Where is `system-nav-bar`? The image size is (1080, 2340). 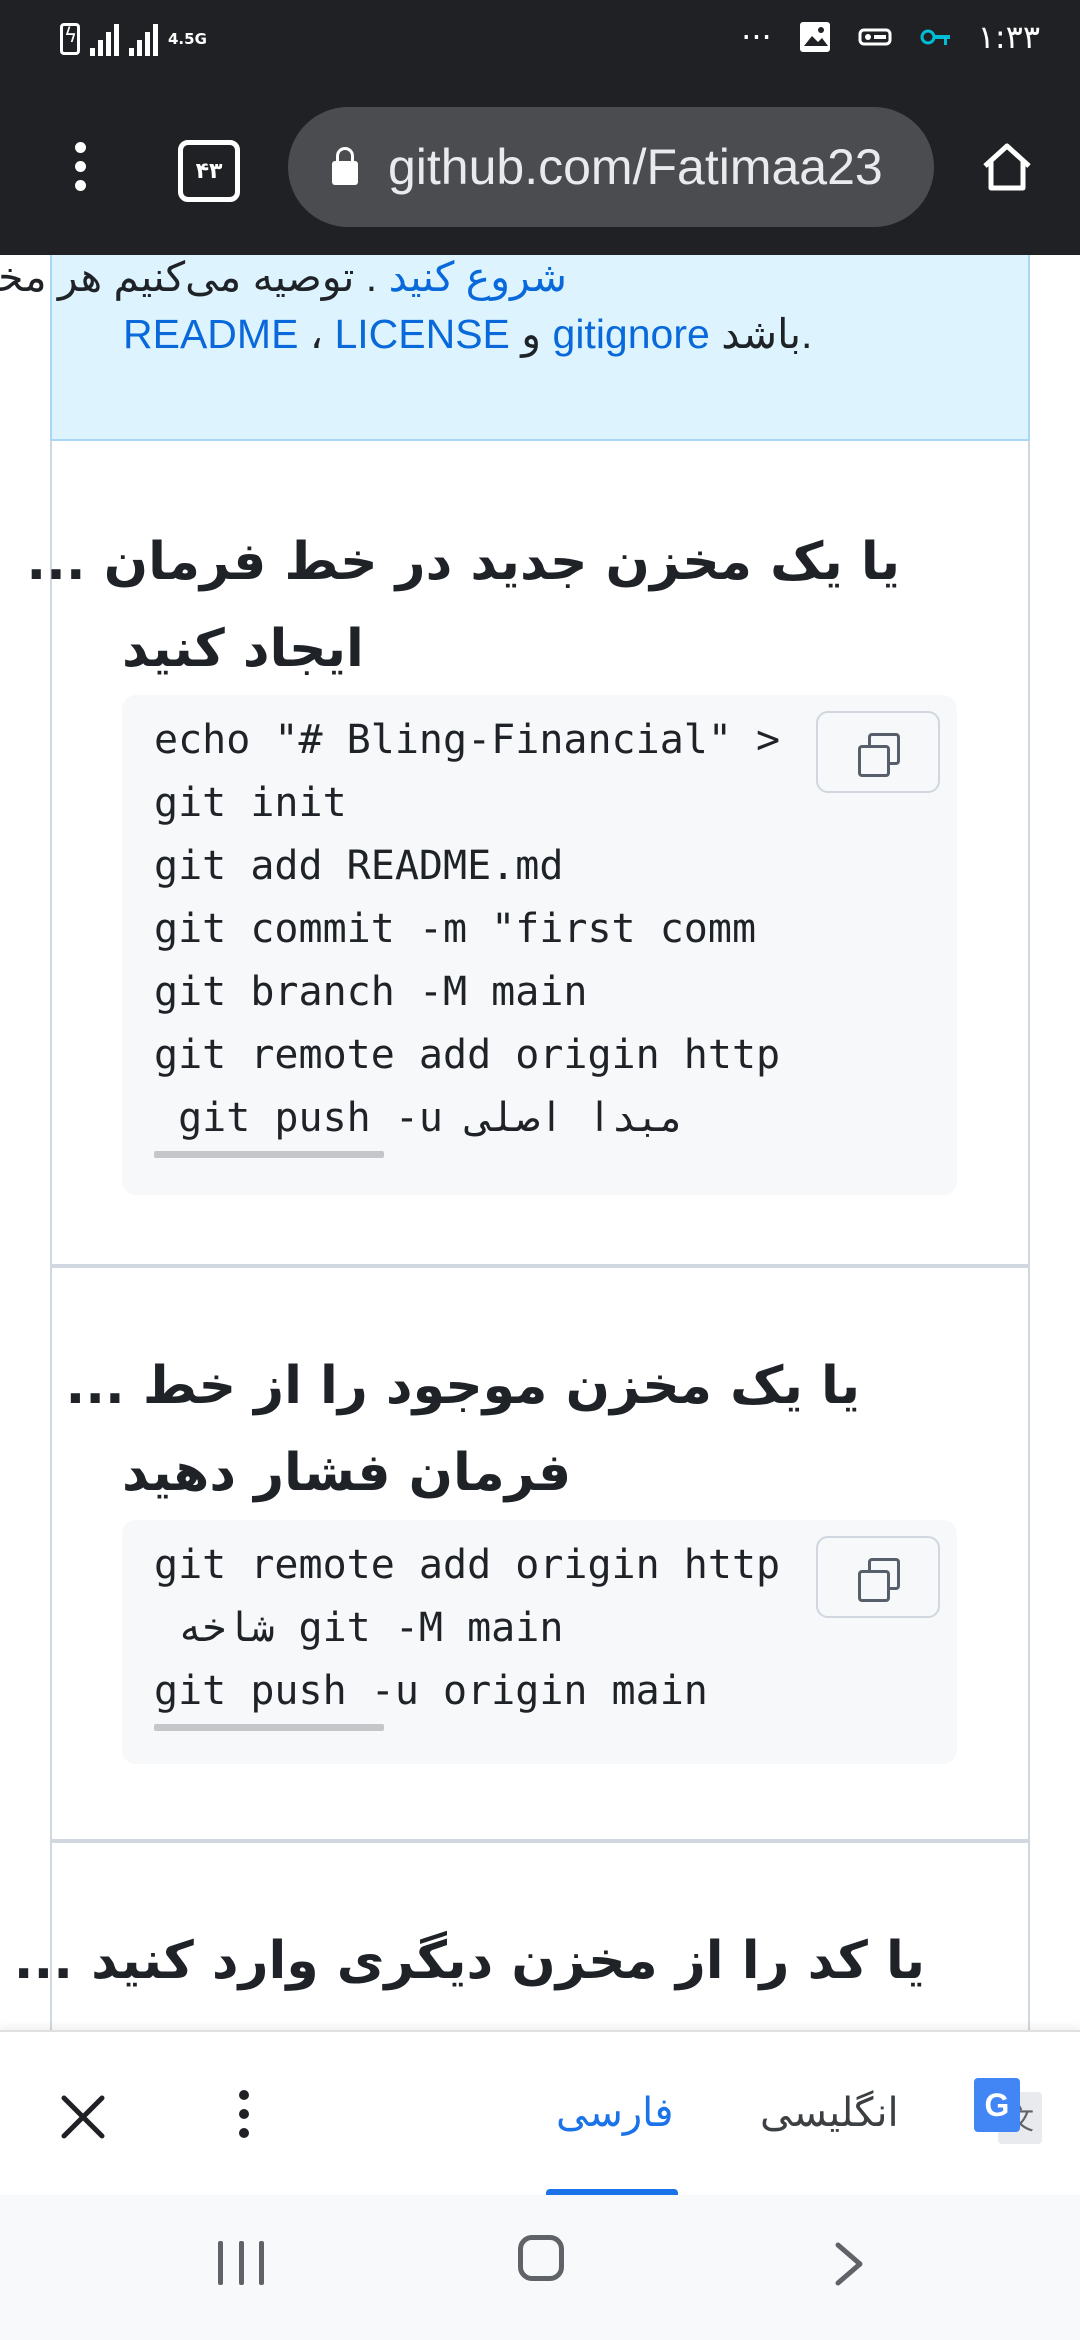
system-nav-bar is located at coordinates (540, 2267).